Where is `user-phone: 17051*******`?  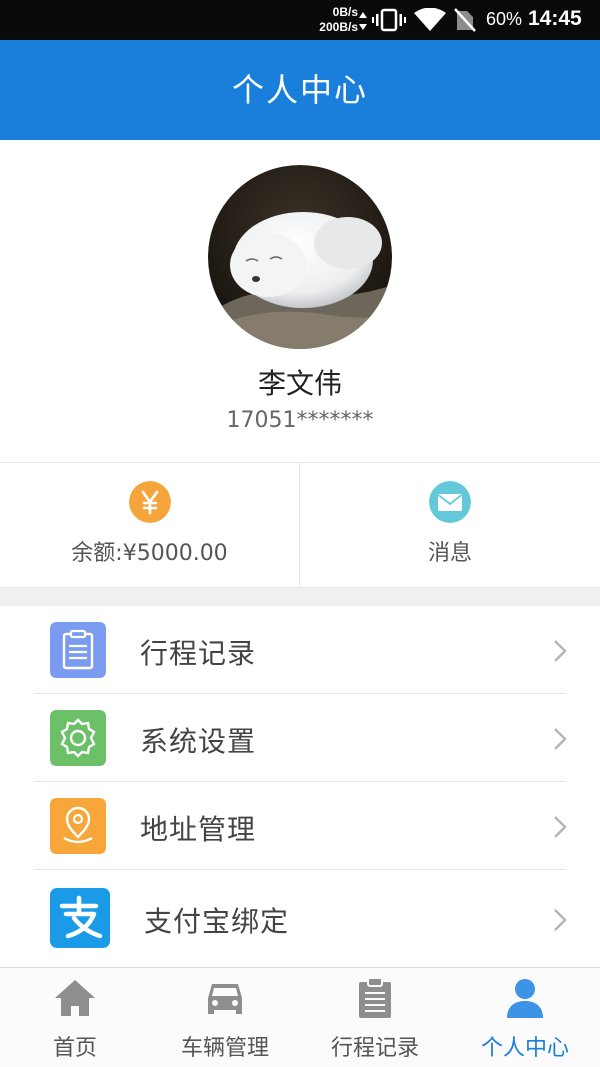
user-phone: 17051******* is located at coordinates (300, 420).